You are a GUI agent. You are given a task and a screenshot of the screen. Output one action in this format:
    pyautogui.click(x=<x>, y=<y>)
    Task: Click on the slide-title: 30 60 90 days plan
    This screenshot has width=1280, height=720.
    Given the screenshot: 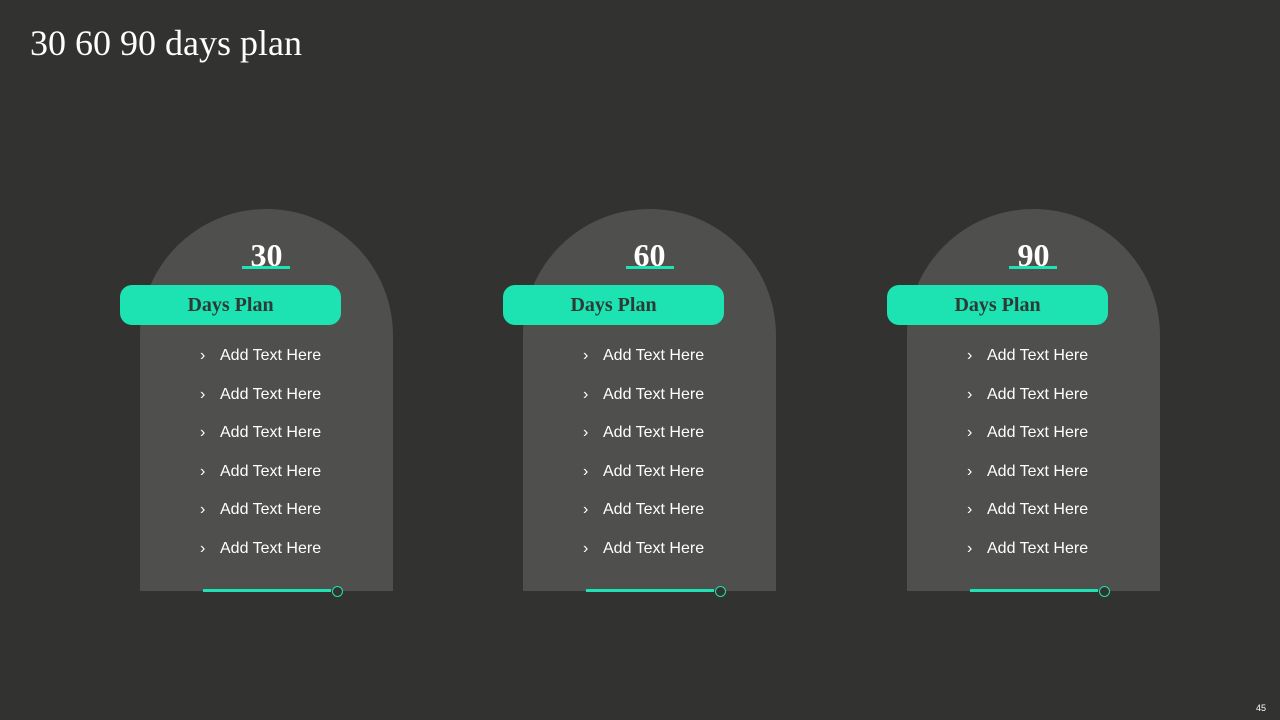 What is the action you would take?
    pyautogui.click(x=166, y=43)
    